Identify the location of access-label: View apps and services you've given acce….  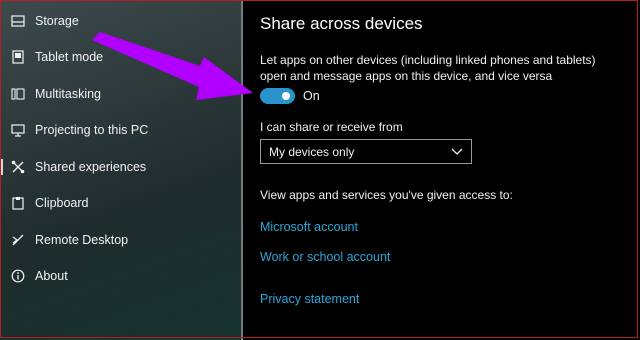
(386, 195).